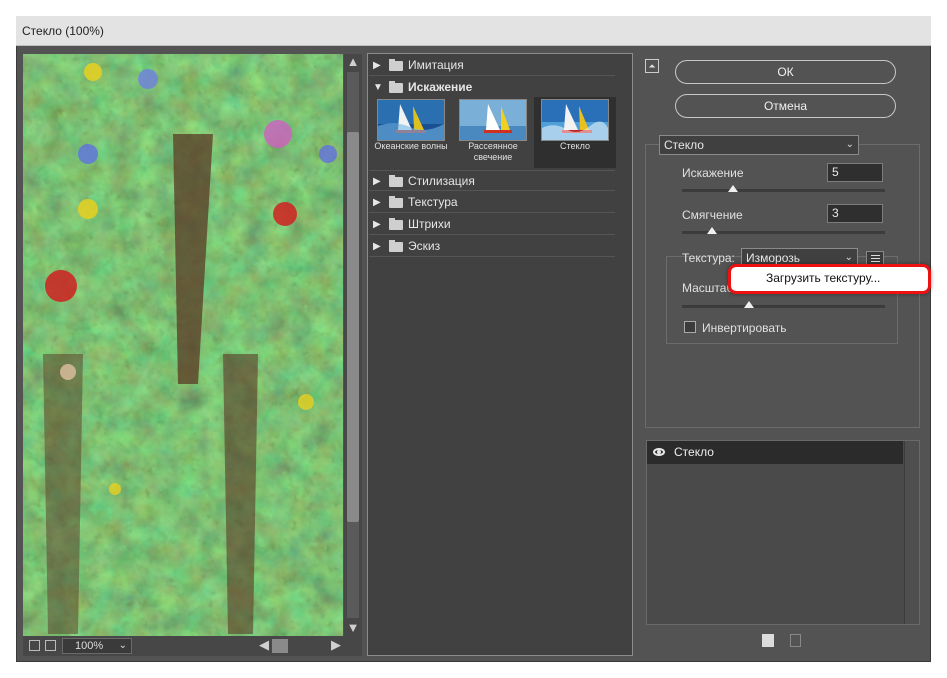 This screenshot has width=947, height=678. I want to click on category-stylize: ▶ Стилизация, so click(492, 180).